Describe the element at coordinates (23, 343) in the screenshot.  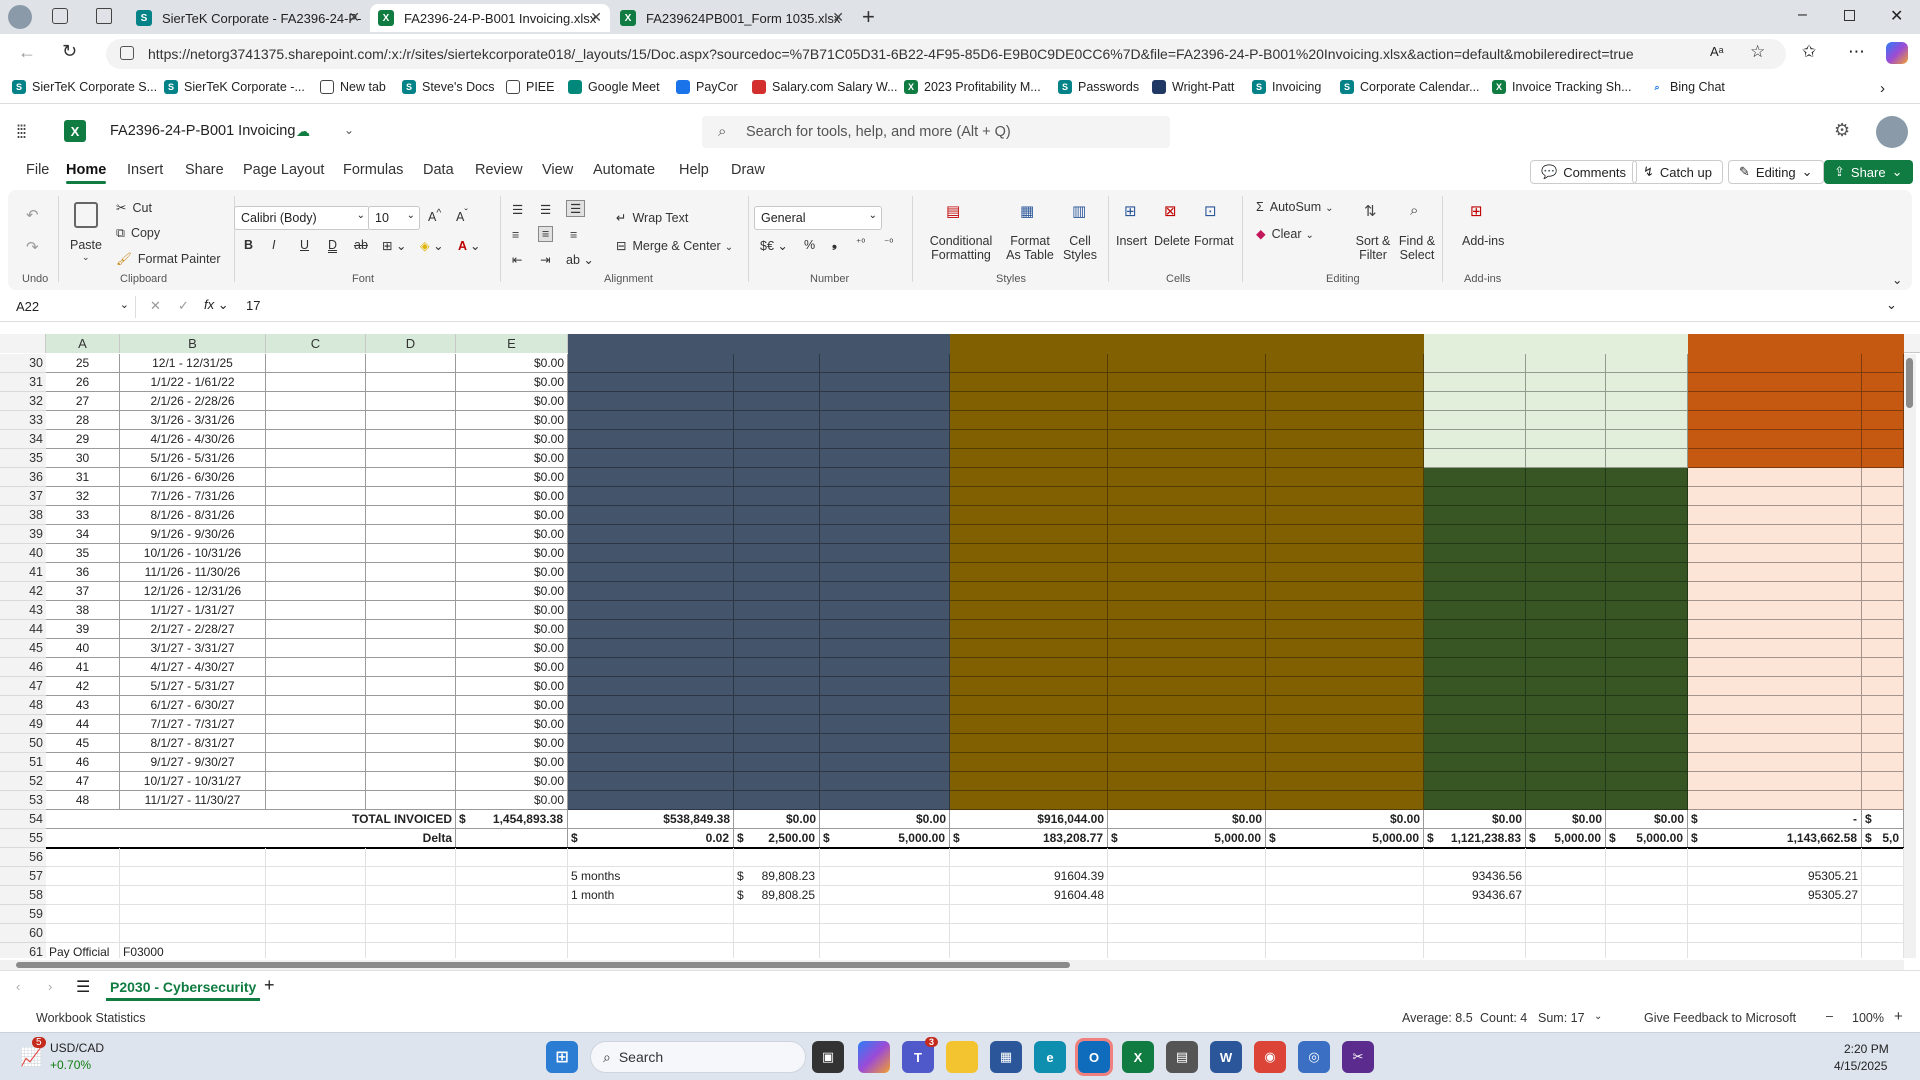
I see `select-all-corner` at that location.